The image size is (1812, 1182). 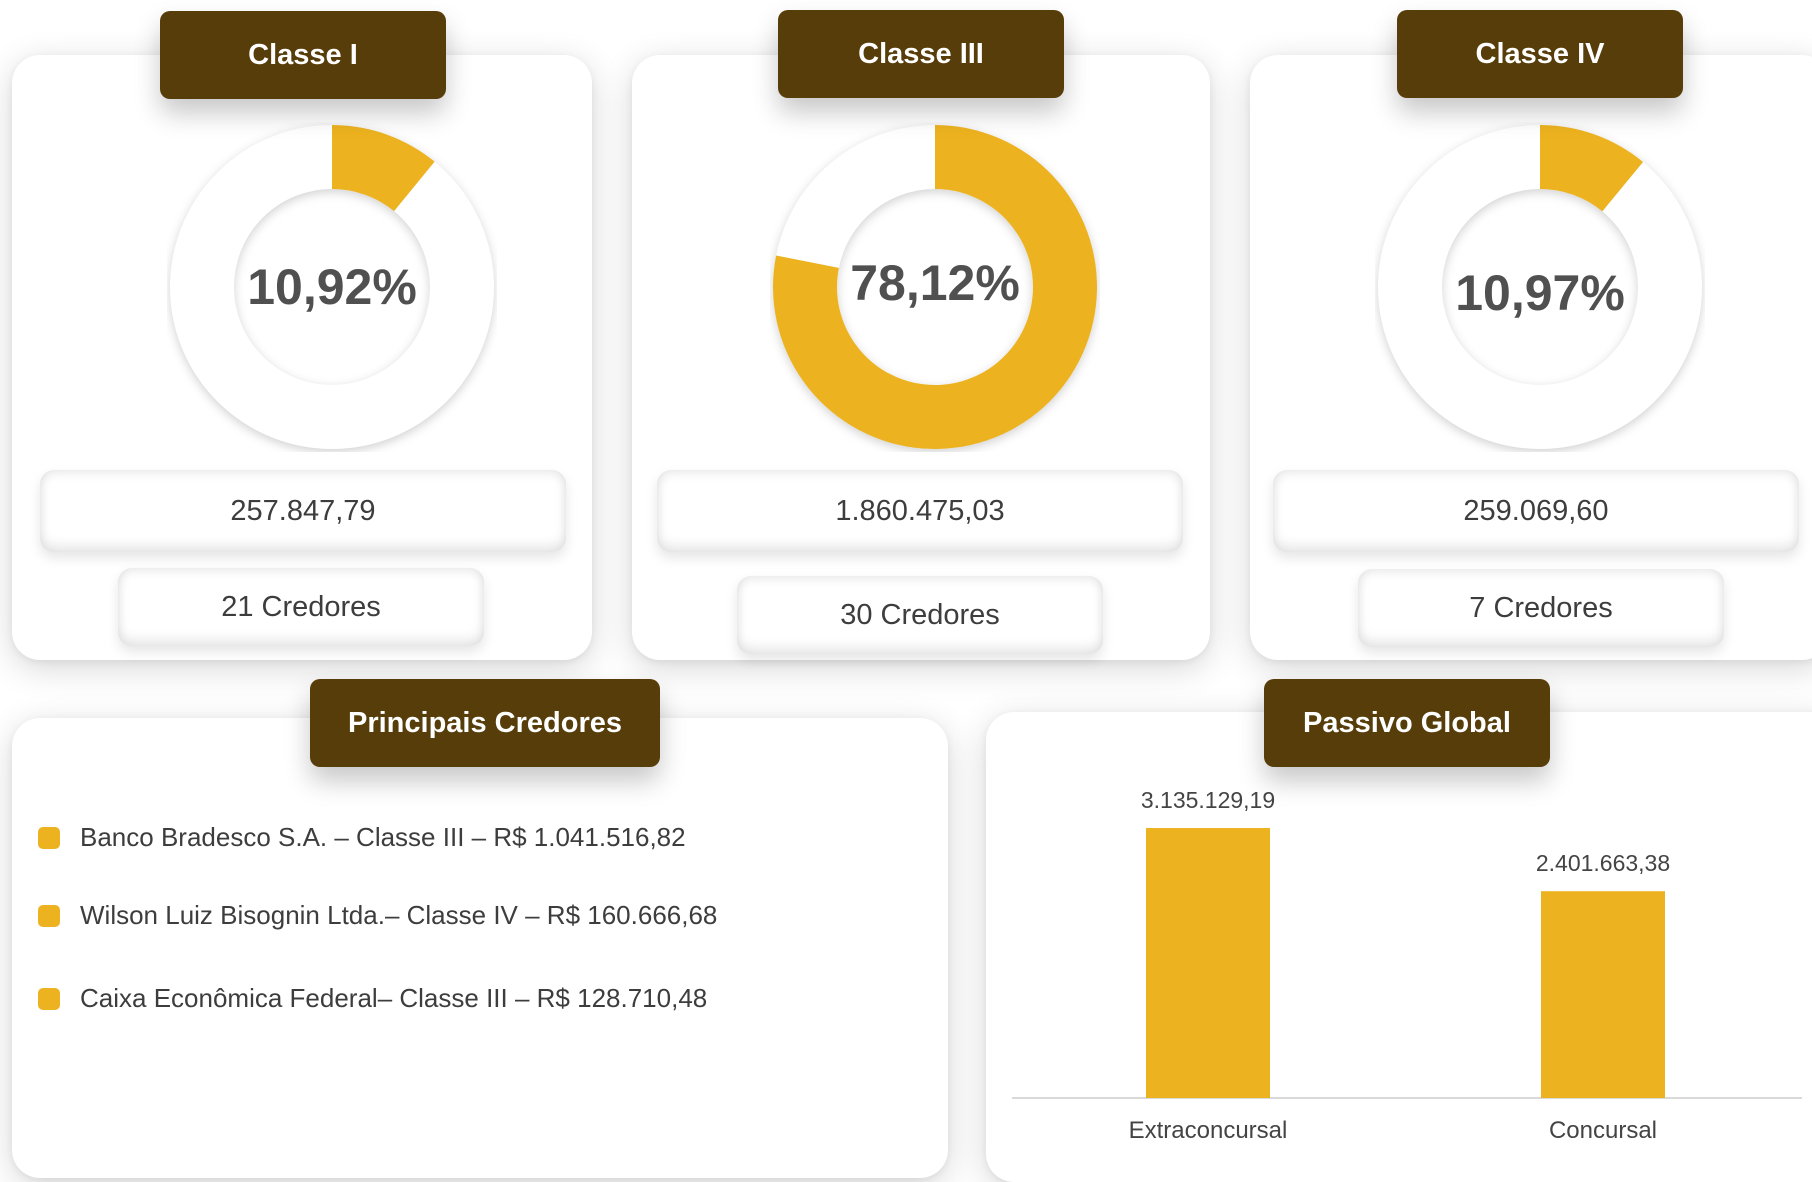 What do you see at coordinates (935, 283) in the screenshot?
I see `donut-percent-label: 78,12%` at bounding box center [935, 283].